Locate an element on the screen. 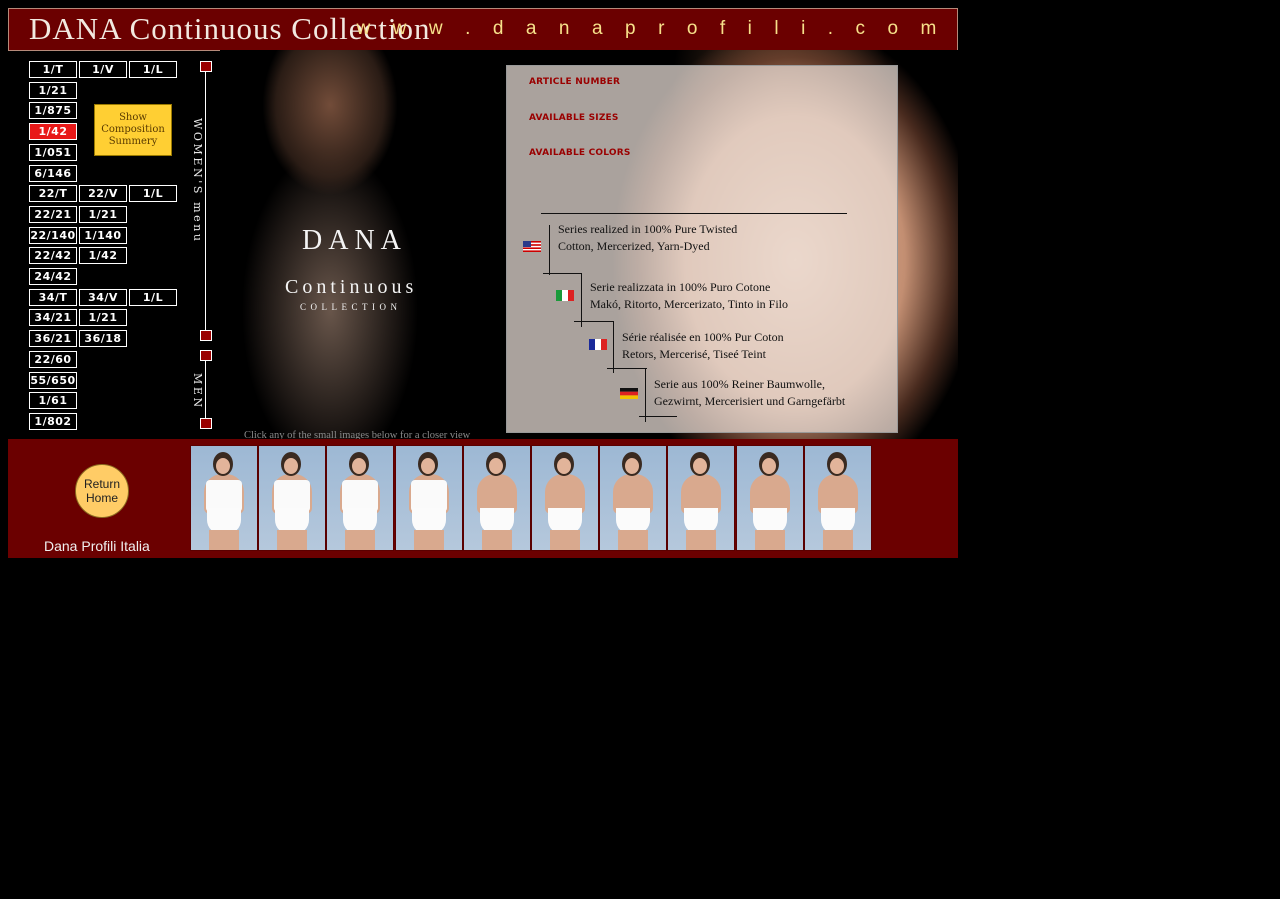  nav-button-women-1-t: 1/T is located at coordinates (53, 69).